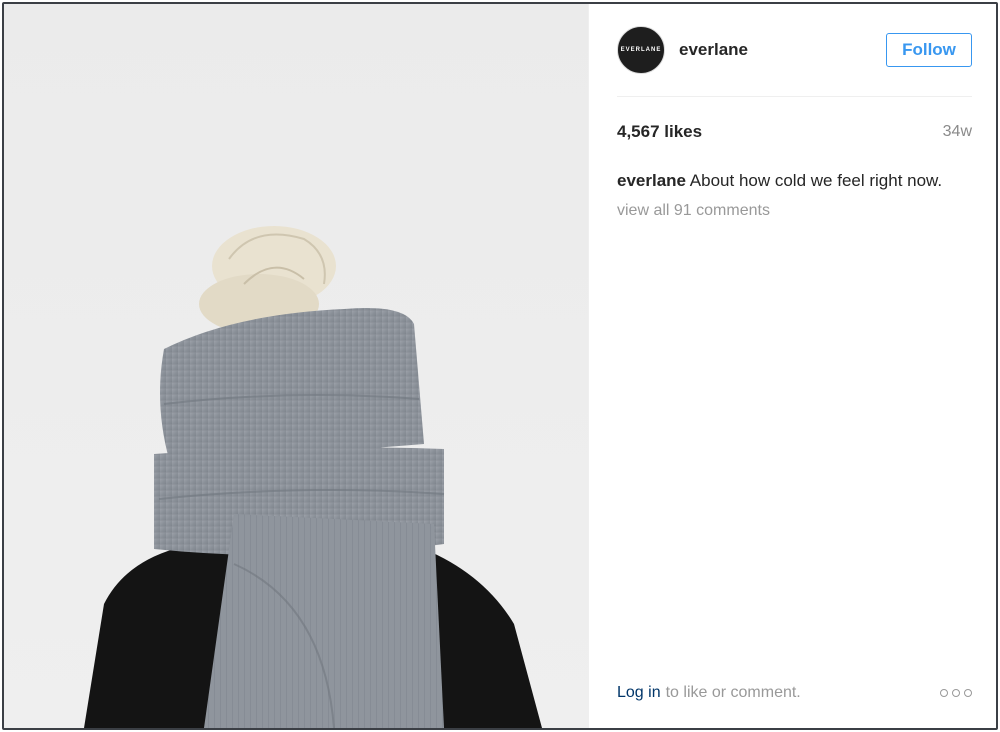  Describe the element at coordinates (693, 211) in the screenshot. I see `view-all-comments-link: view all 91 comments` at that location.